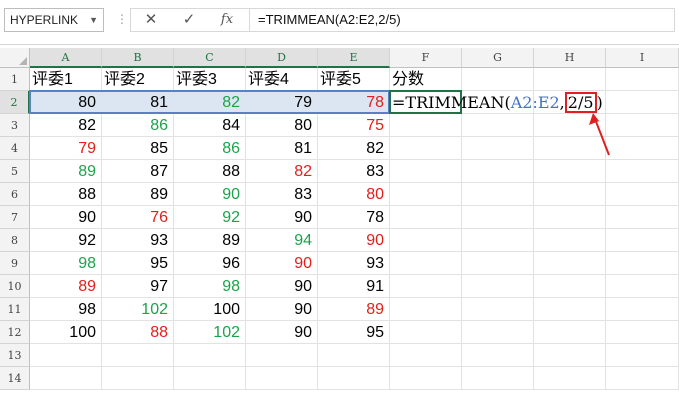 The width and height of the screenshot is (679, 415). Describe the element at coordinates (210, 355) in the screenshot. I see `cell-c13` at that location.